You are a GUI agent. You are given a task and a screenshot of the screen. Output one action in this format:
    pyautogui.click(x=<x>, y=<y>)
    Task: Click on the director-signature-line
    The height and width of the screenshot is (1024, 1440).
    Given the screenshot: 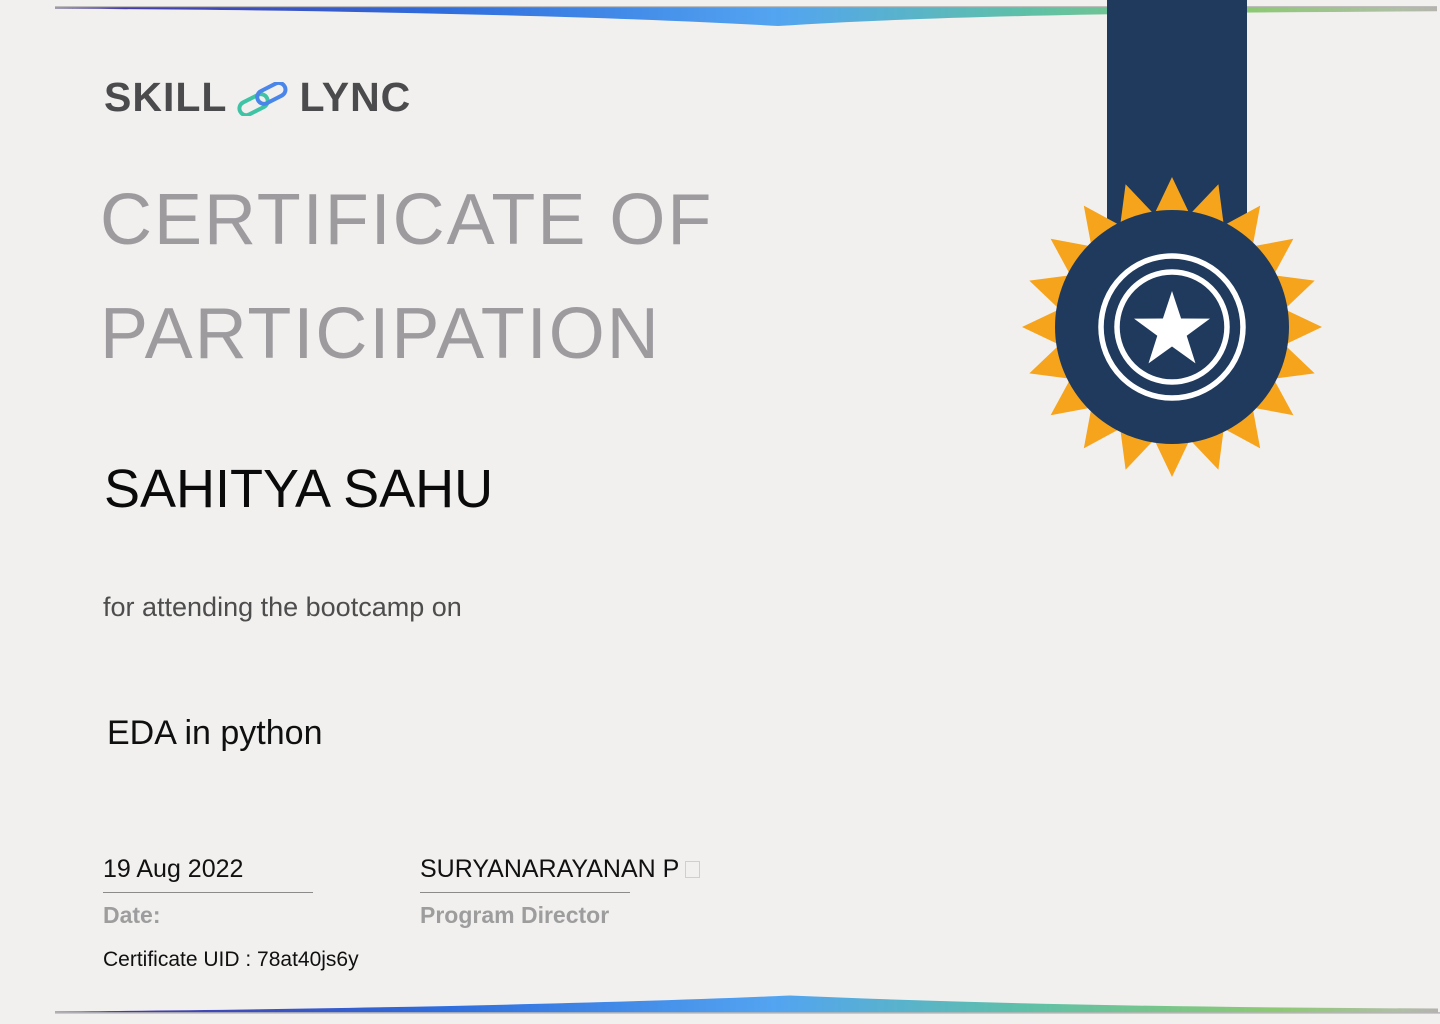 What is the action you would take?
    pyautogui.click(x=525, y=892)
    